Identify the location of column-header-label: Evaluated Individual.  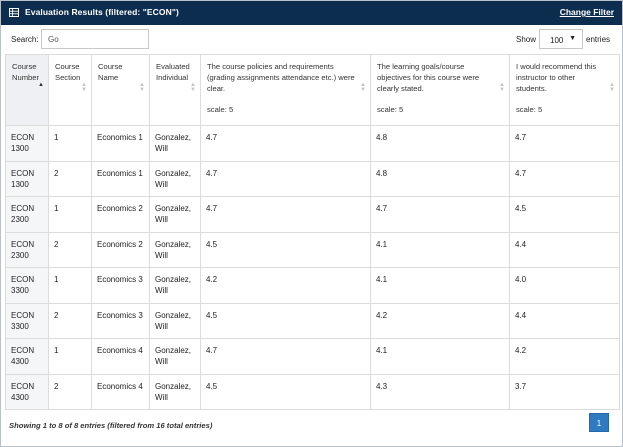
(173, 72).